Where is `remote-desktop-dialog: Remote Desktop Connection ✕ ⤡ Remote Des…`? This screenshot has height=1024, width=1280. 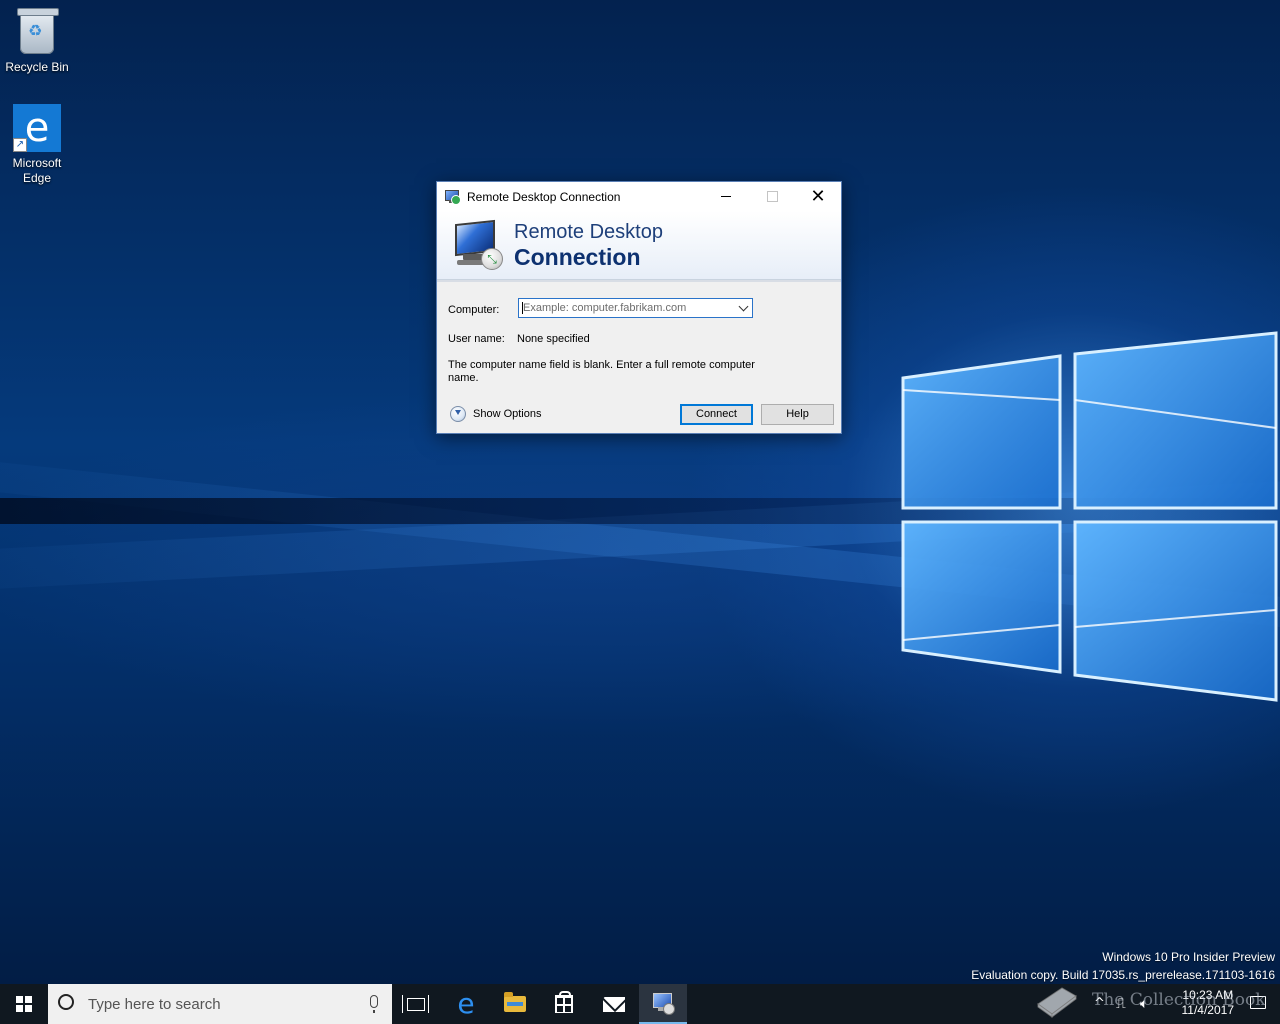
remote-desktop-dialog: Remote Desktop Connection ✕ ⤡ Remote Des… is located at coordinates (639, 307).